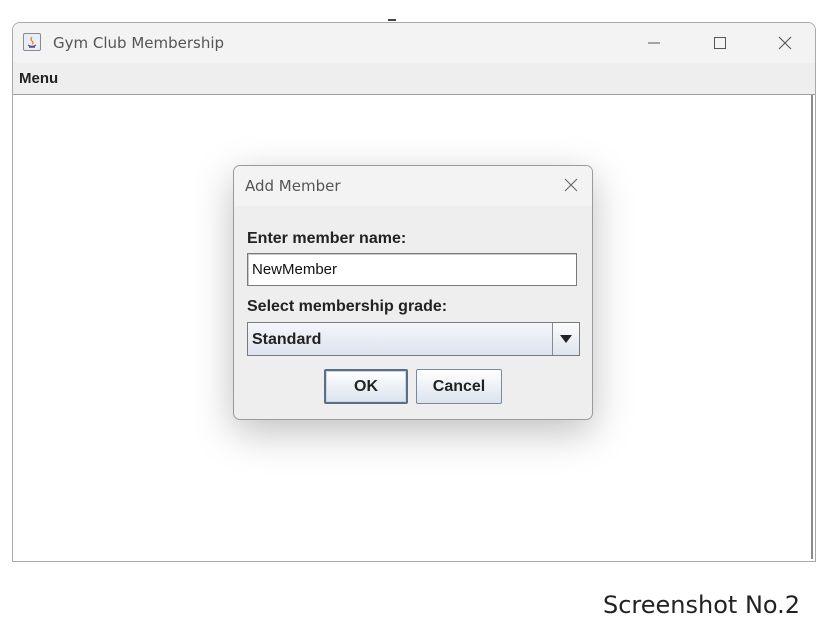 The image size is (826, 624). I want to click on java-app-icon, so click(32, 42).